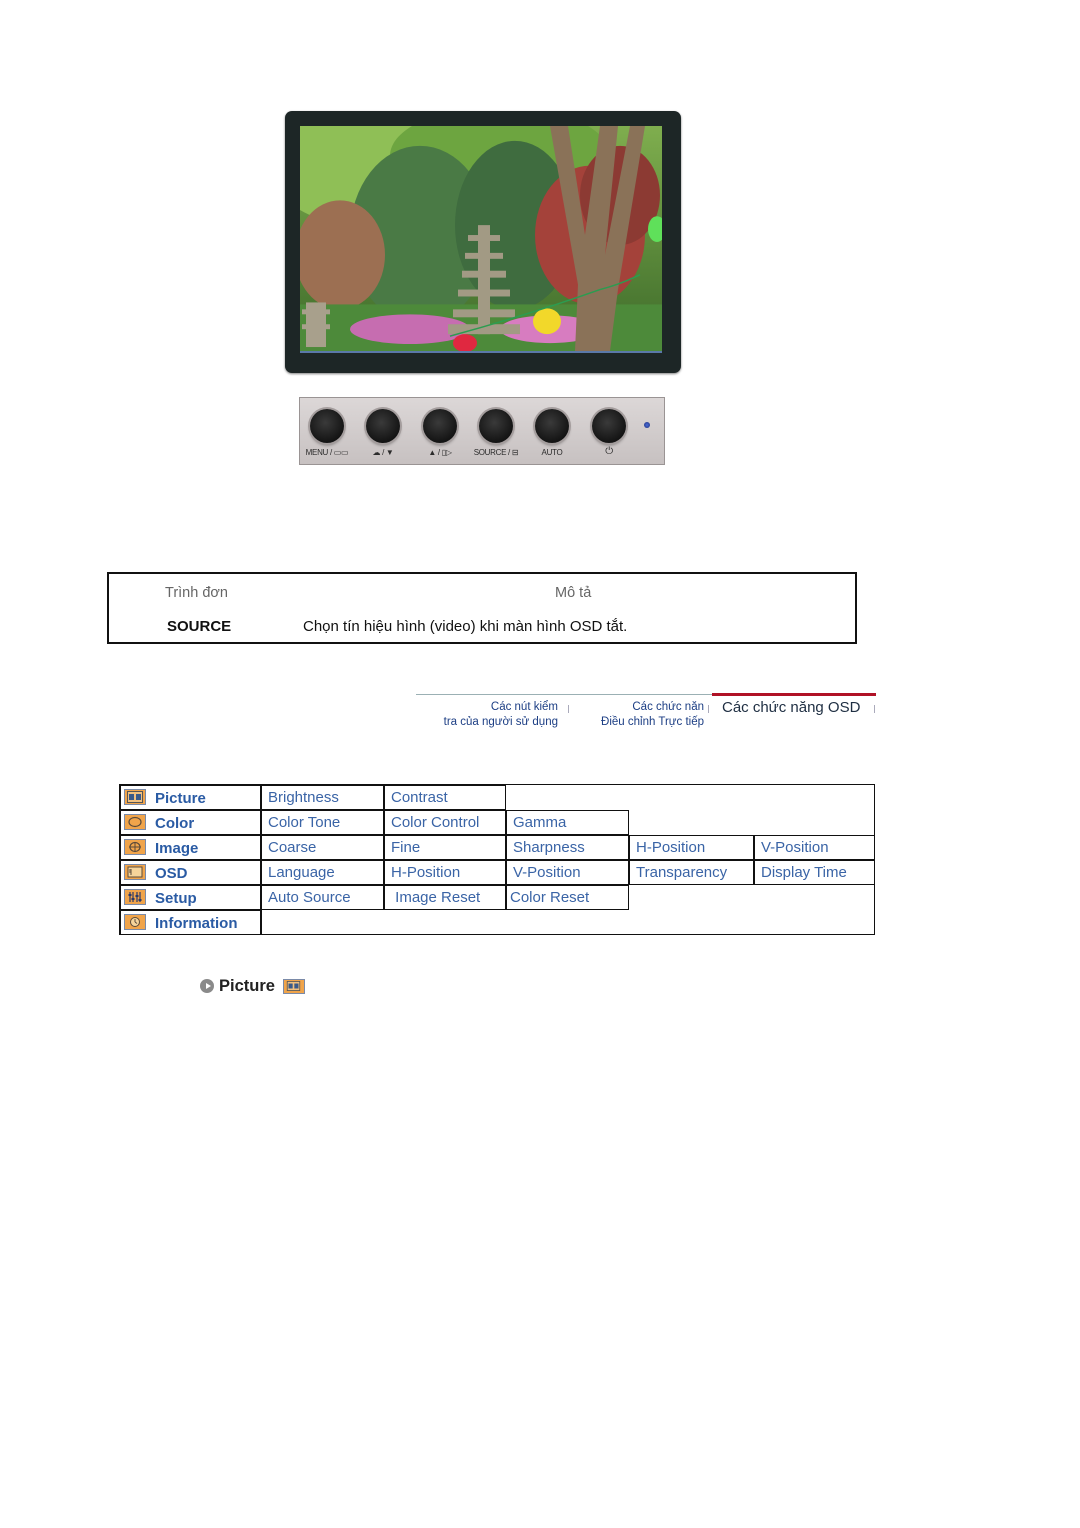 The width and height of the screenshot is (1080, 1528). What do you see at coordinates (177, 848) in the screenshot?
I see `osd-category-image-label: Image` at bounding box center [177, 848].